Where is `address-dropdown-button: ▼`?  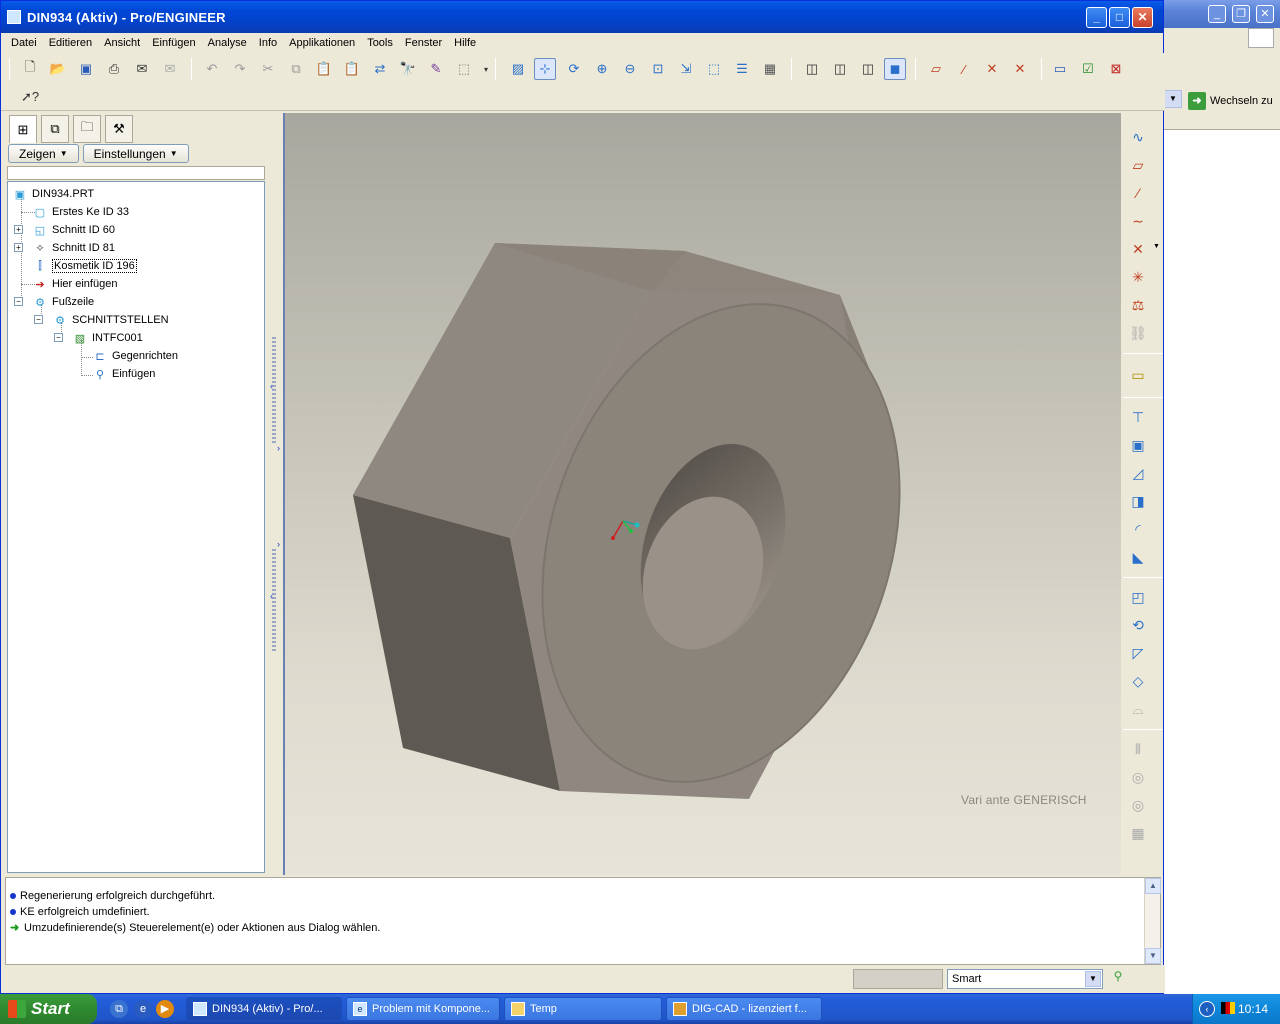
address-dropdown-button: ▼ is located at coordinates (1173, 99).